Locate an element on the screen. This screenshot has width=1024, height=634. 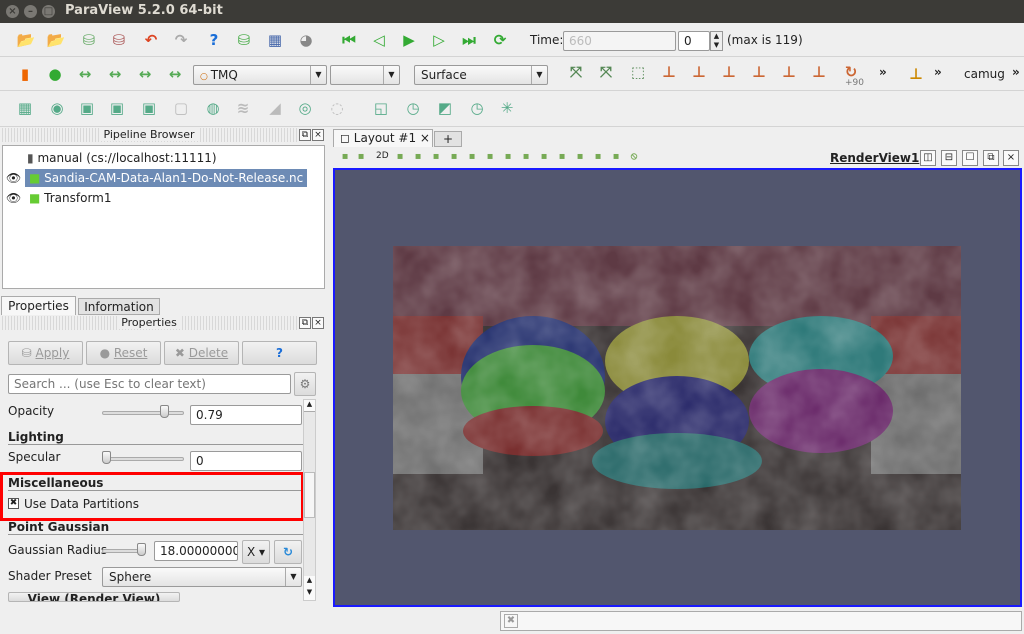
scroll-down-icon: ▼ is located at coordinates (309, 594).